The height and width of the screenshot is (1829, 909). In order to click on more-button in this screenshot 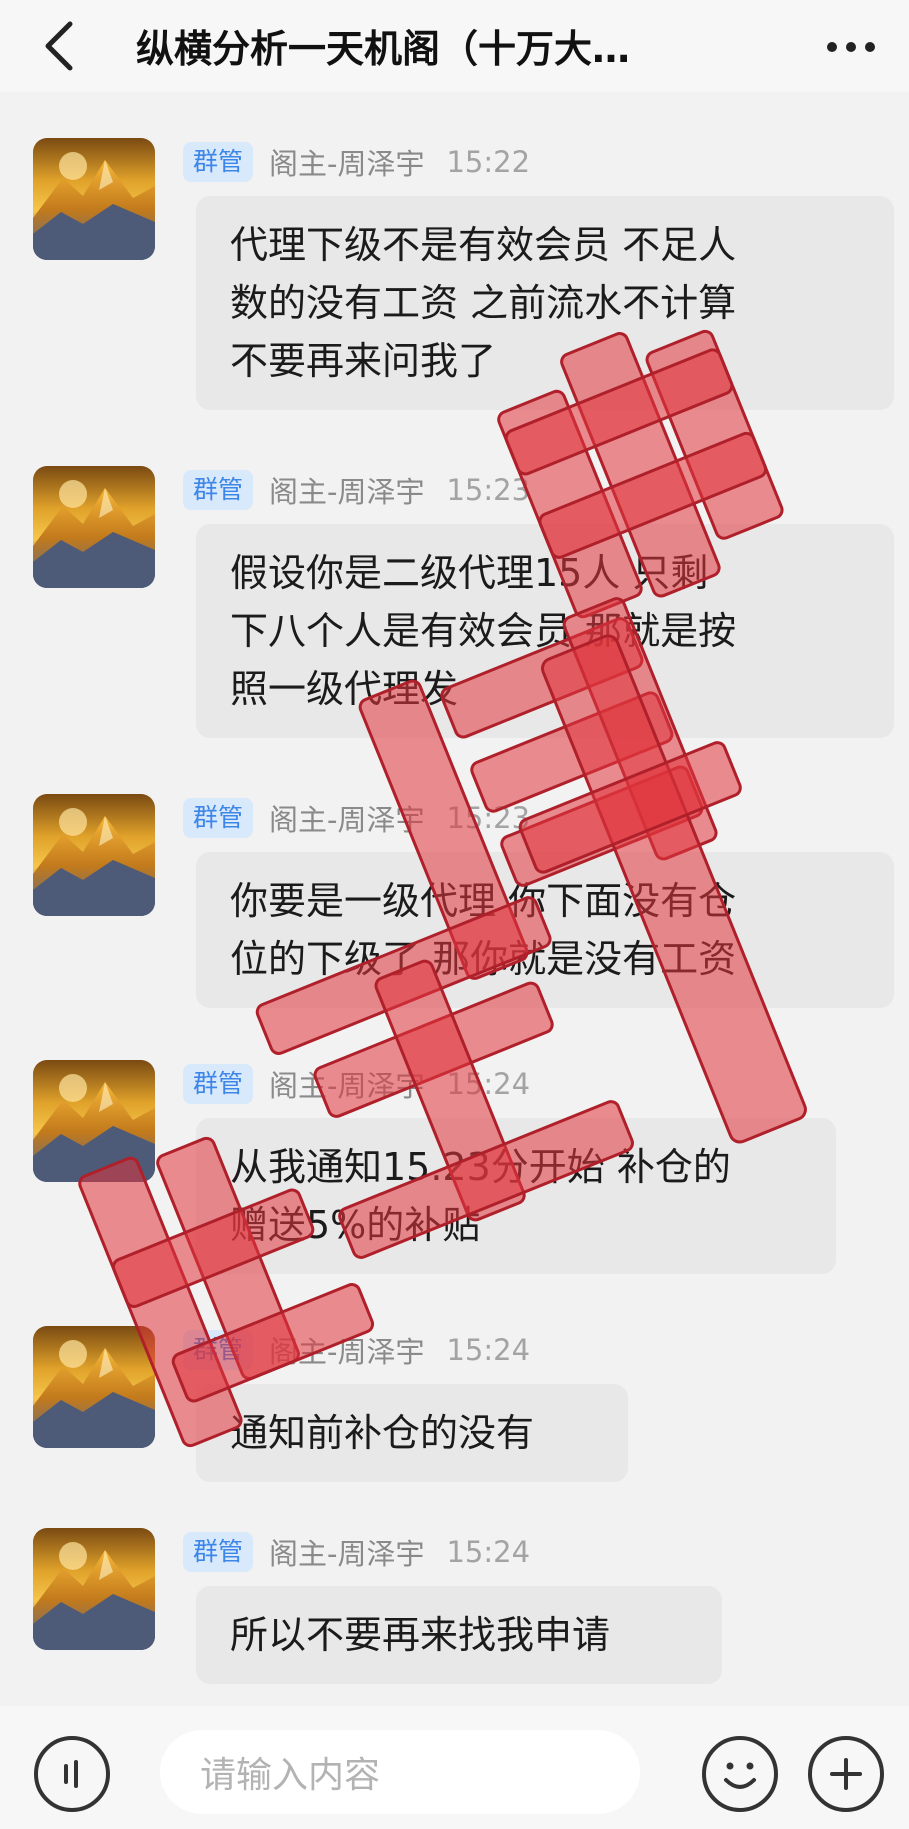, I will do `click(851, 47)`.